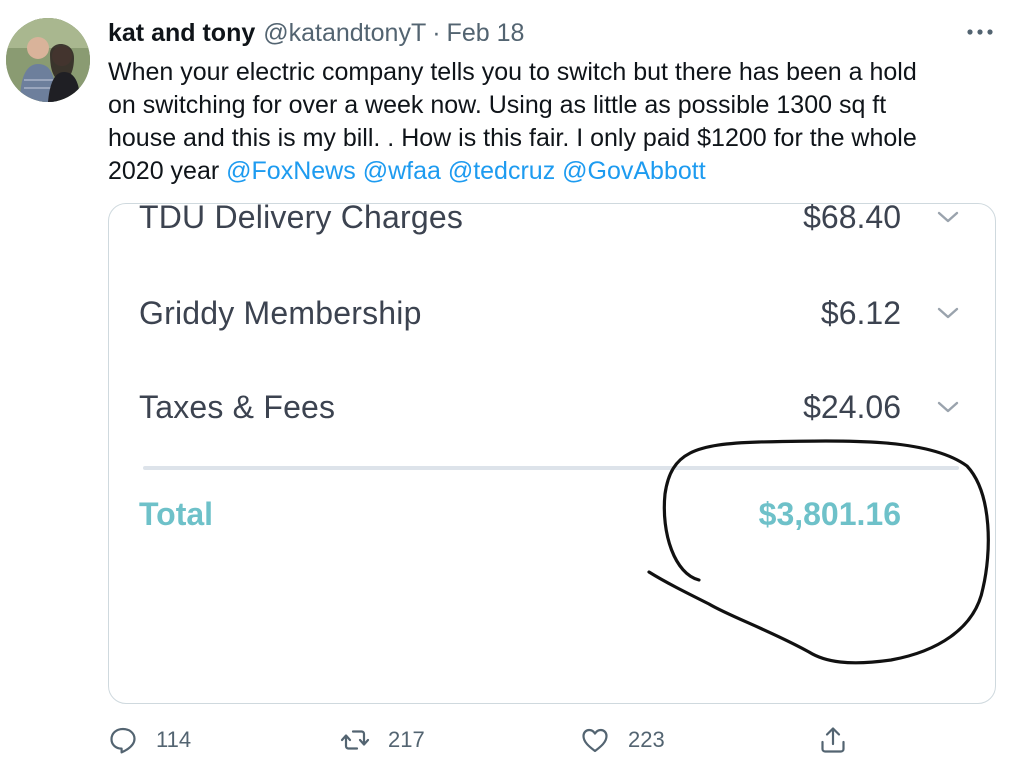  Describe the element at coordinates (149, 740) in the screenshot. I see `reply-button: 114` at that location.